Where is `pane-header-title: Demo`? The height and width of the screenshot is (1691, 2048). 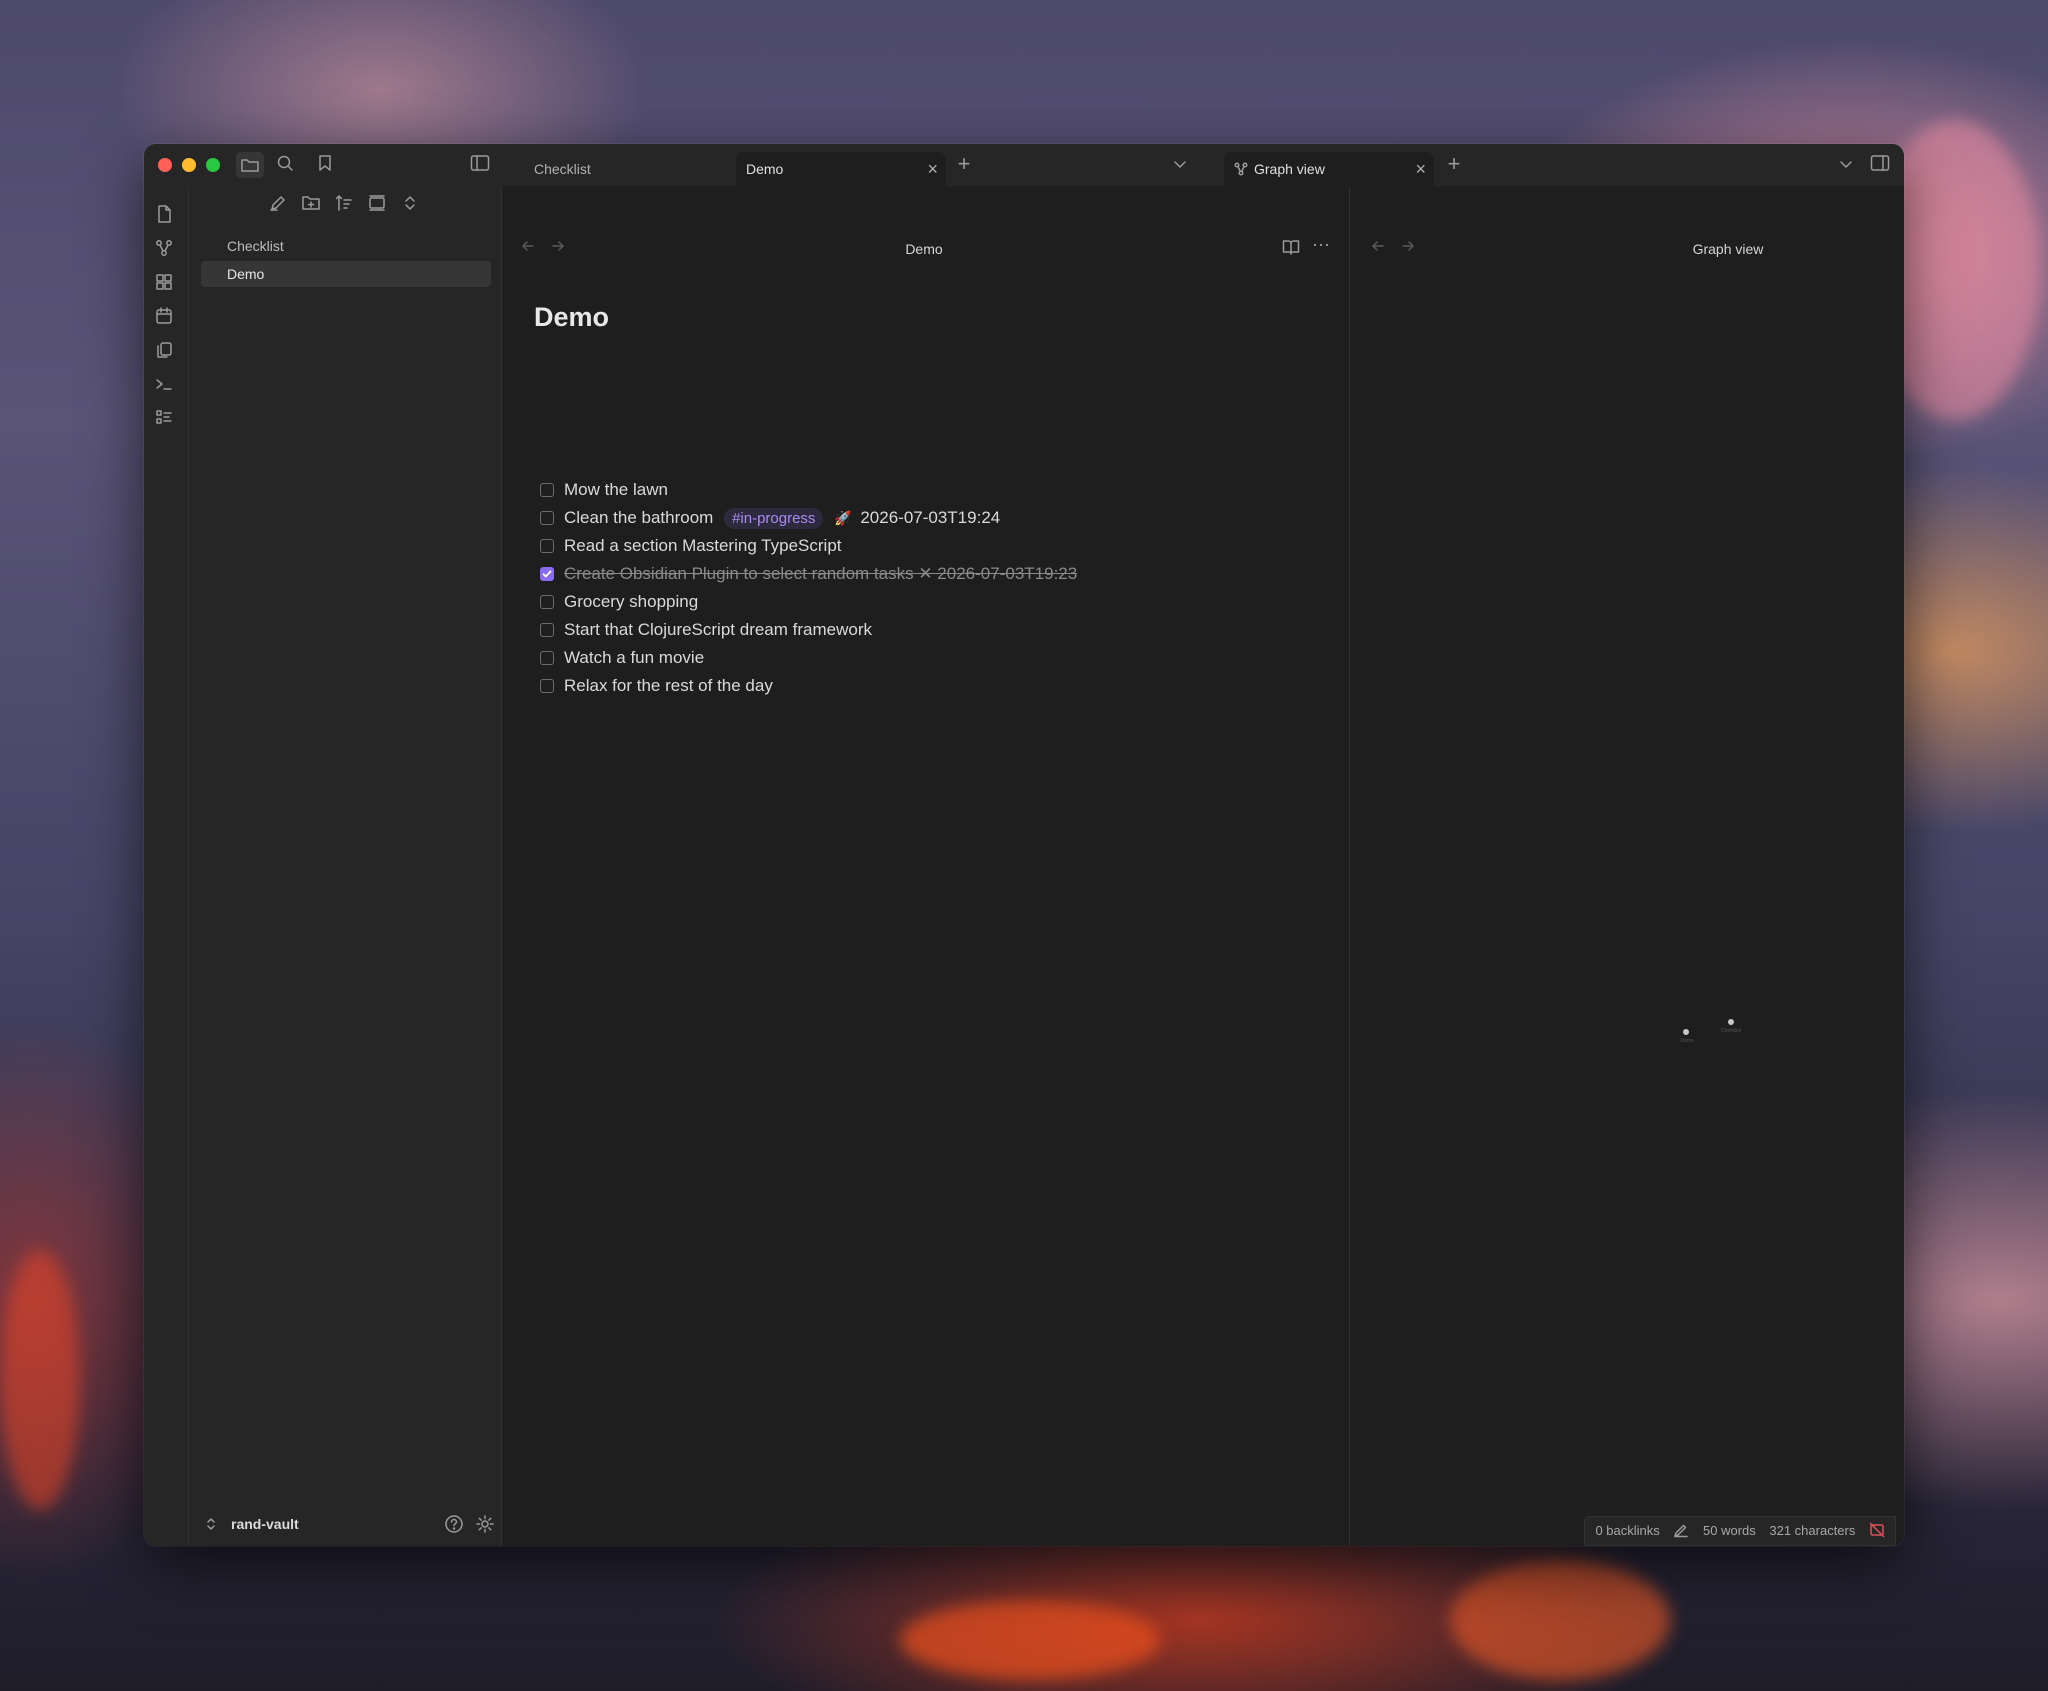 pane-header-title: Demo is located at coordinates (924, 249).